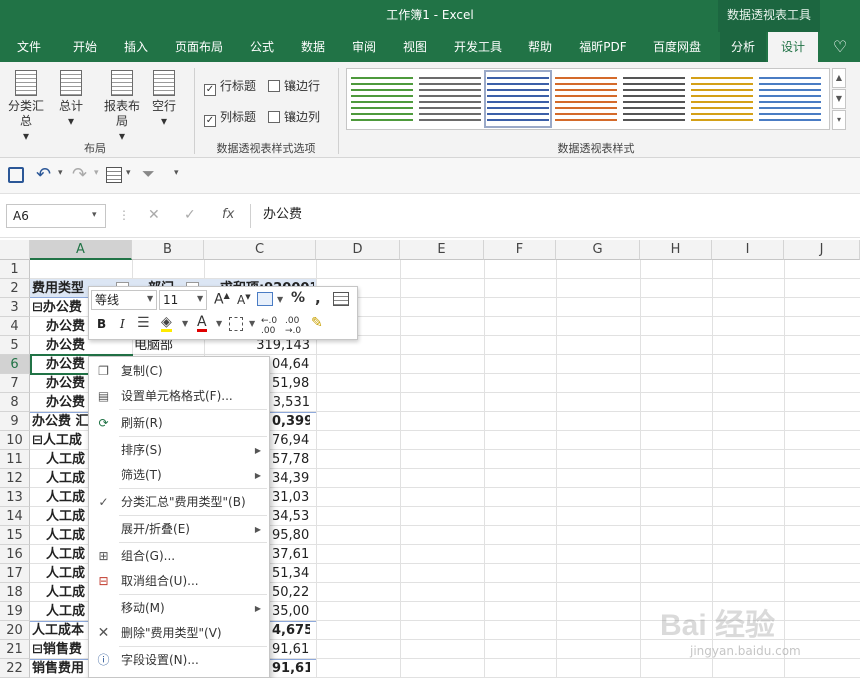 This screenshot has height=678, width=860. What do you see at coordinates (61, 649) in the screenshot?
I see `cell-a21: ⊟销售费` at bounding box center [61, 649].